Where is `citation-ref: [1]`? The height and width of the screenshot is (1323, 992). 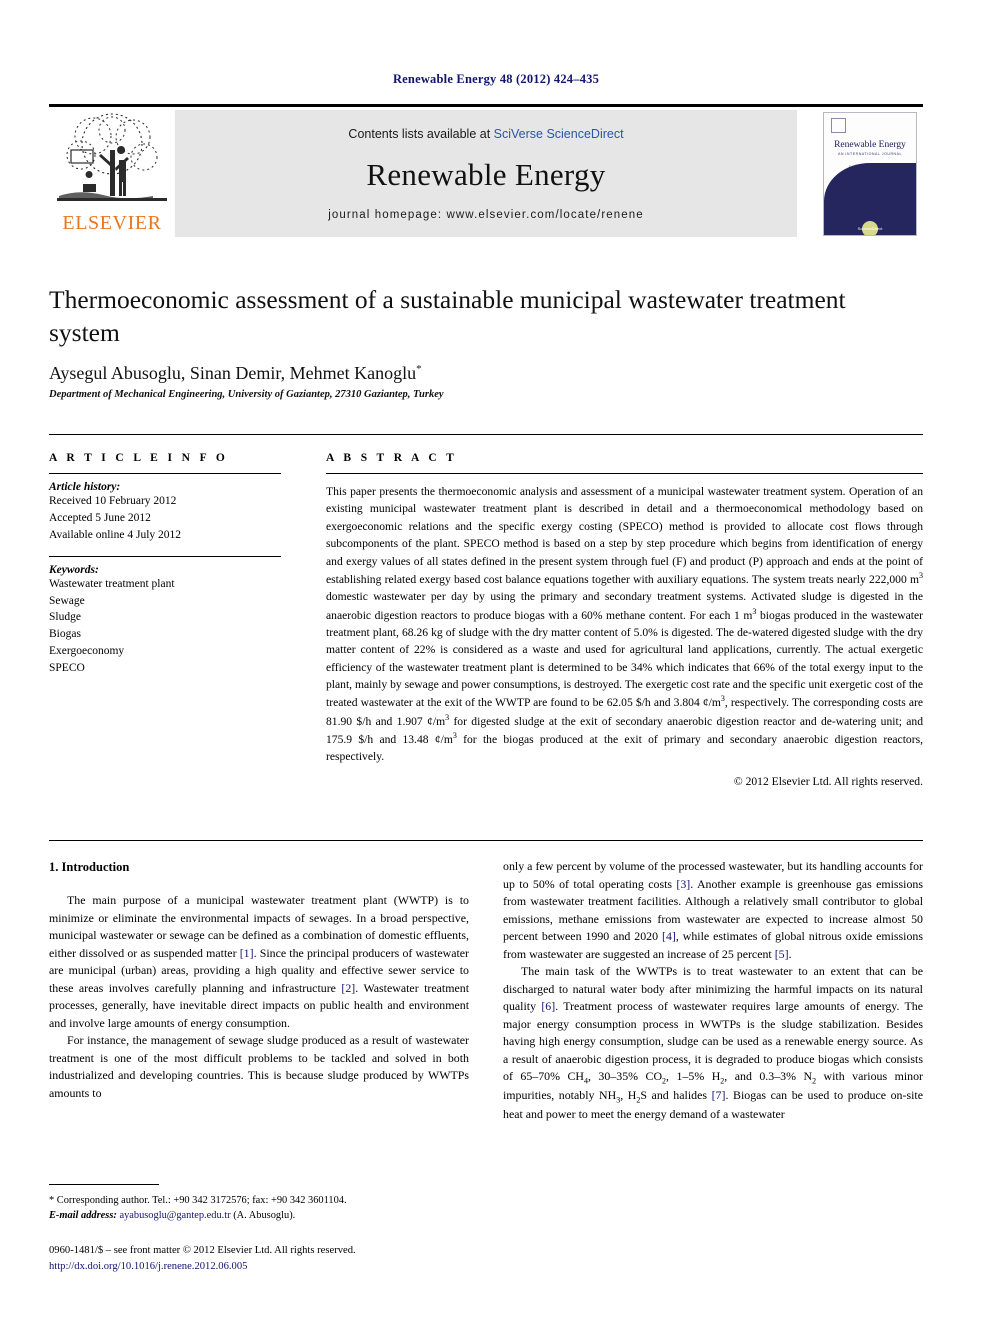 citation-ref: [1] is located at coordinates (247, 953).